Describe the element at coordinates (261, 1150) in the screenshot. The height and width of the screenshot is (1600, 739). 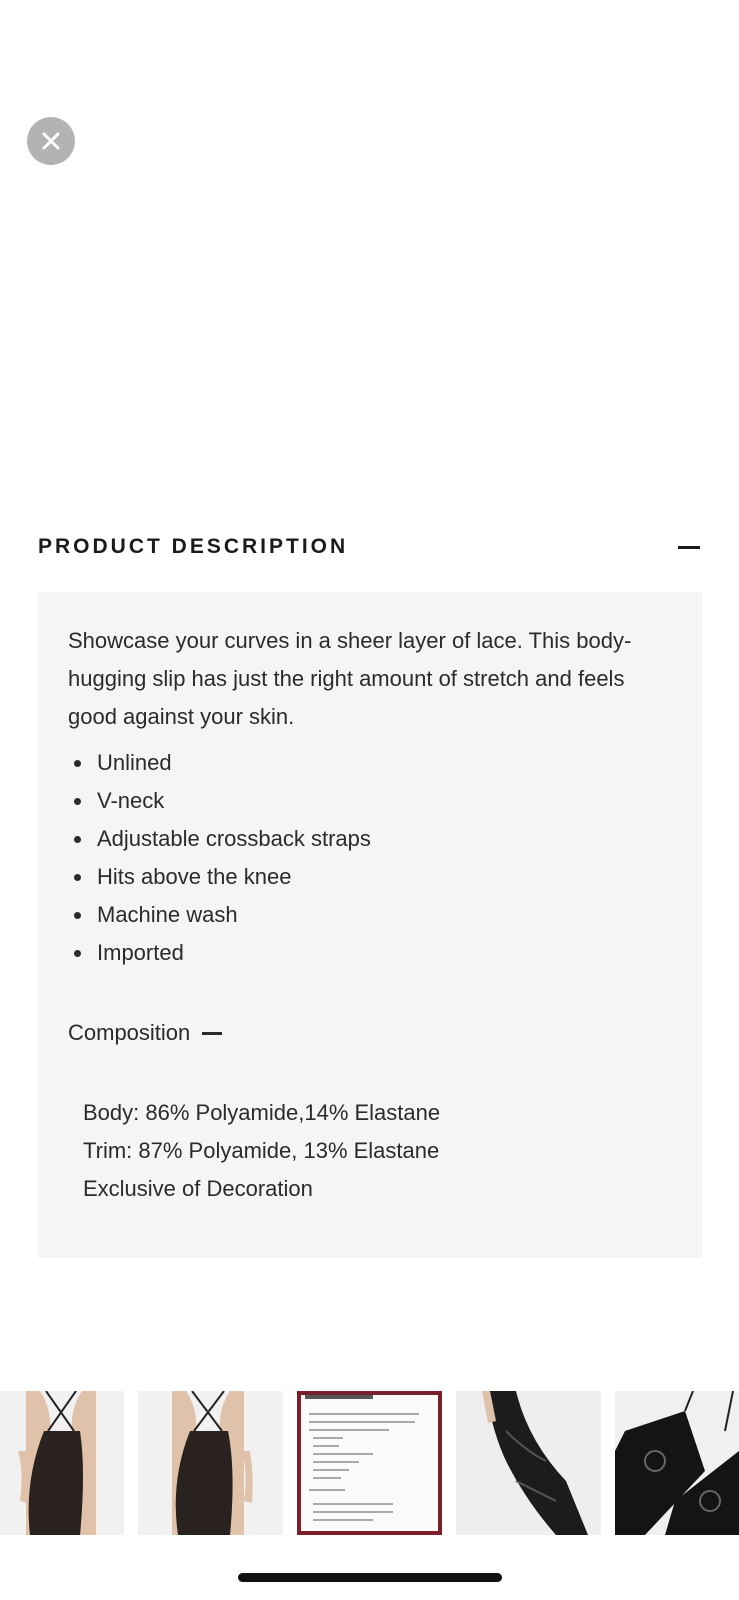
I see `composition-line: Trim: 87% Polyamide, 13% Elastane` at that location.